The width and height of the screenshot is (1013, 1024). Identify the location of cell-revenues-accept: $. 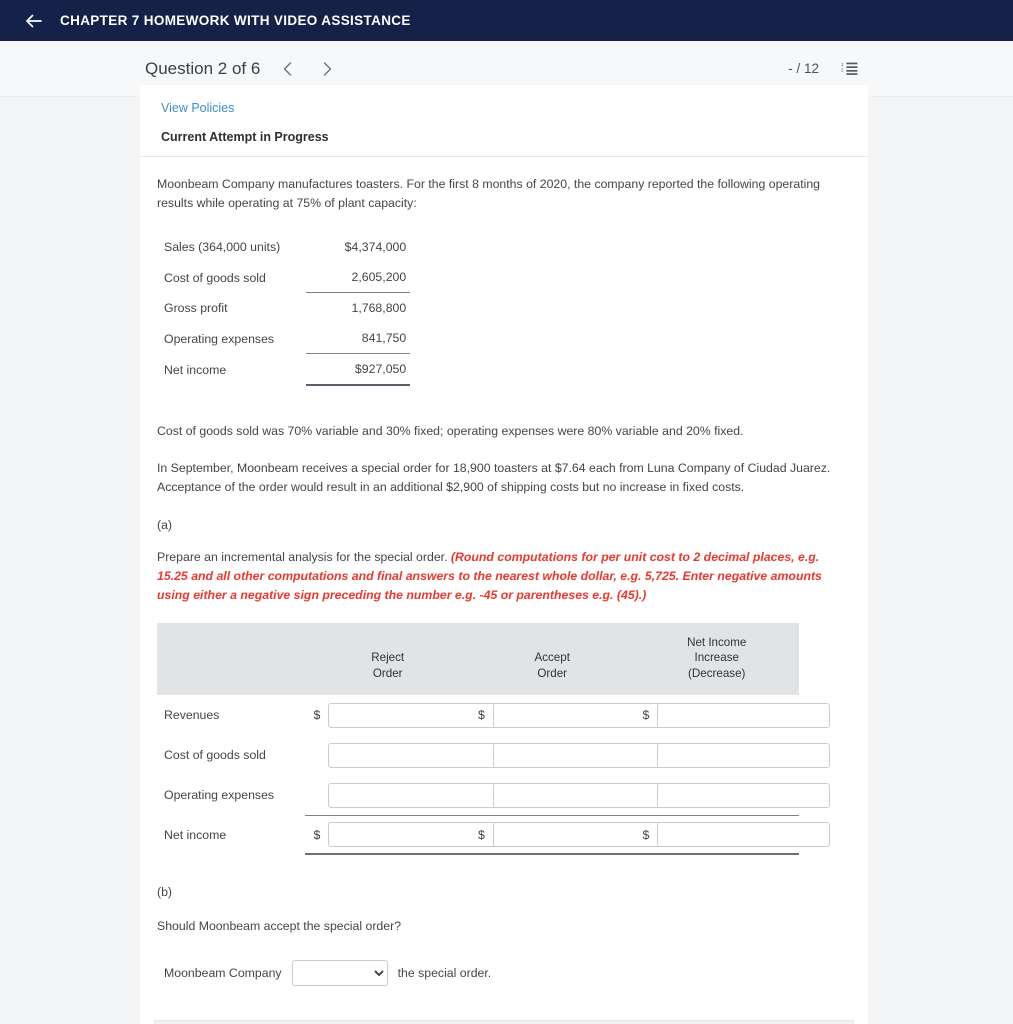
(568, 715).